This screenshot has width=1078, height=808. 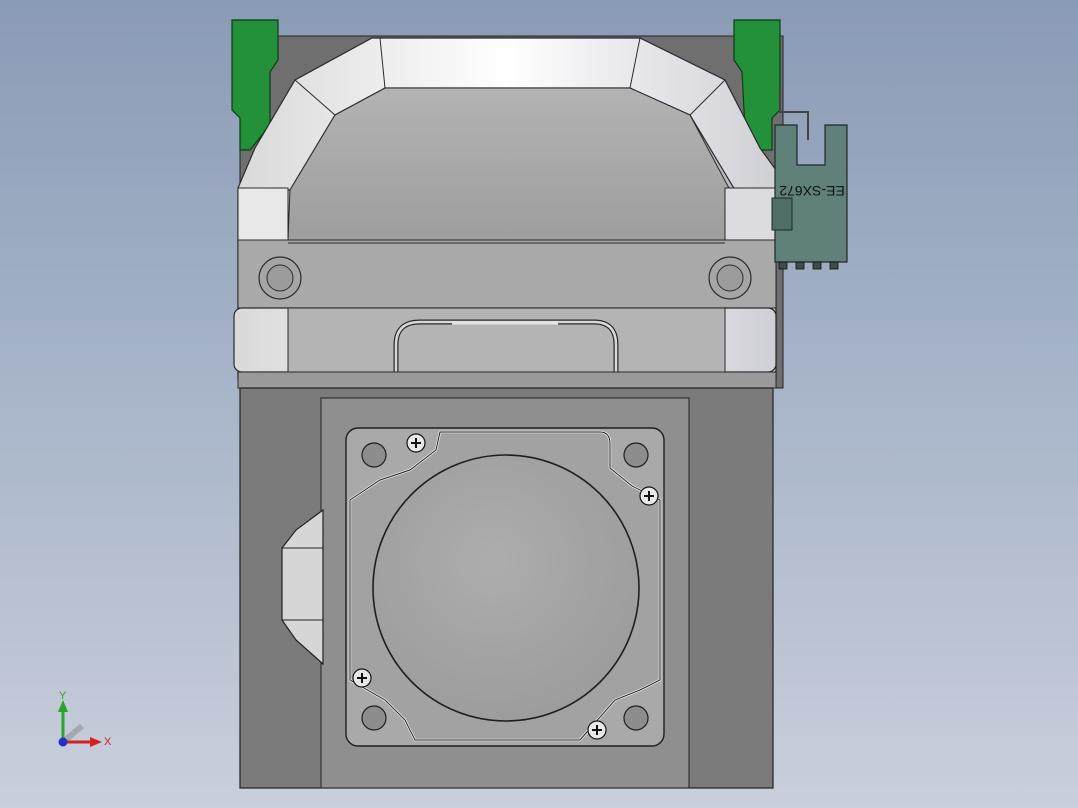 What do you see at coordinates (808, 265) in the screenshot?
I see `sensor-pins` at bounding box center [808, 265].